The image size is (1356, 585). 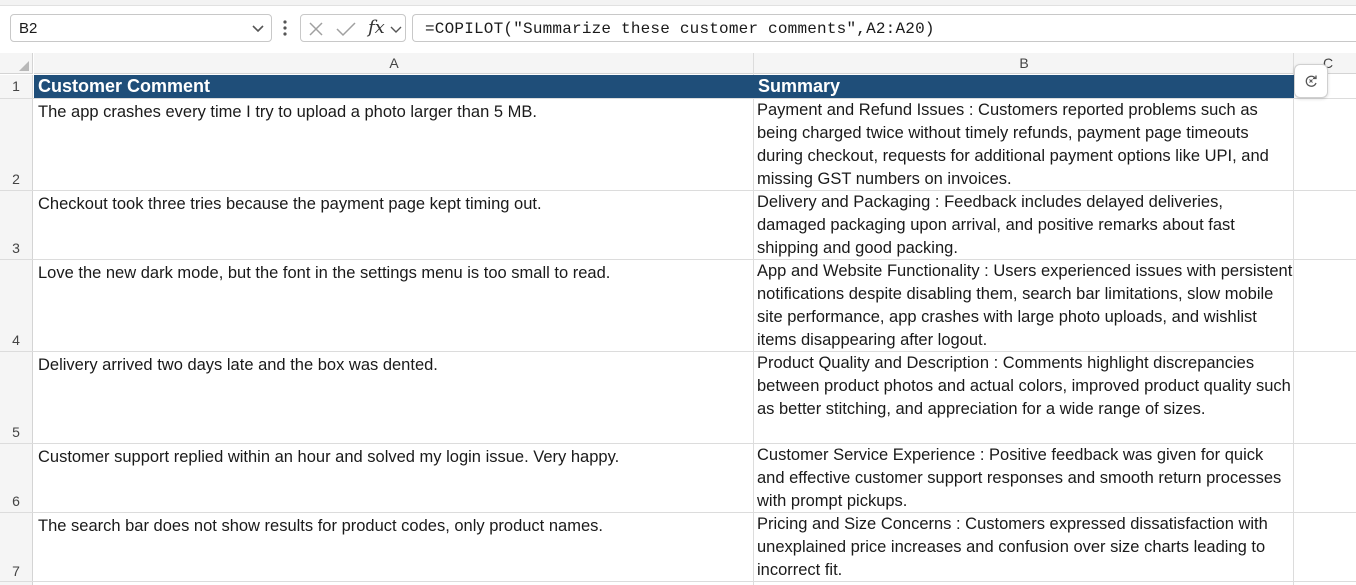 I want to click on more-vertical-icon, so click(x=285, y=28).